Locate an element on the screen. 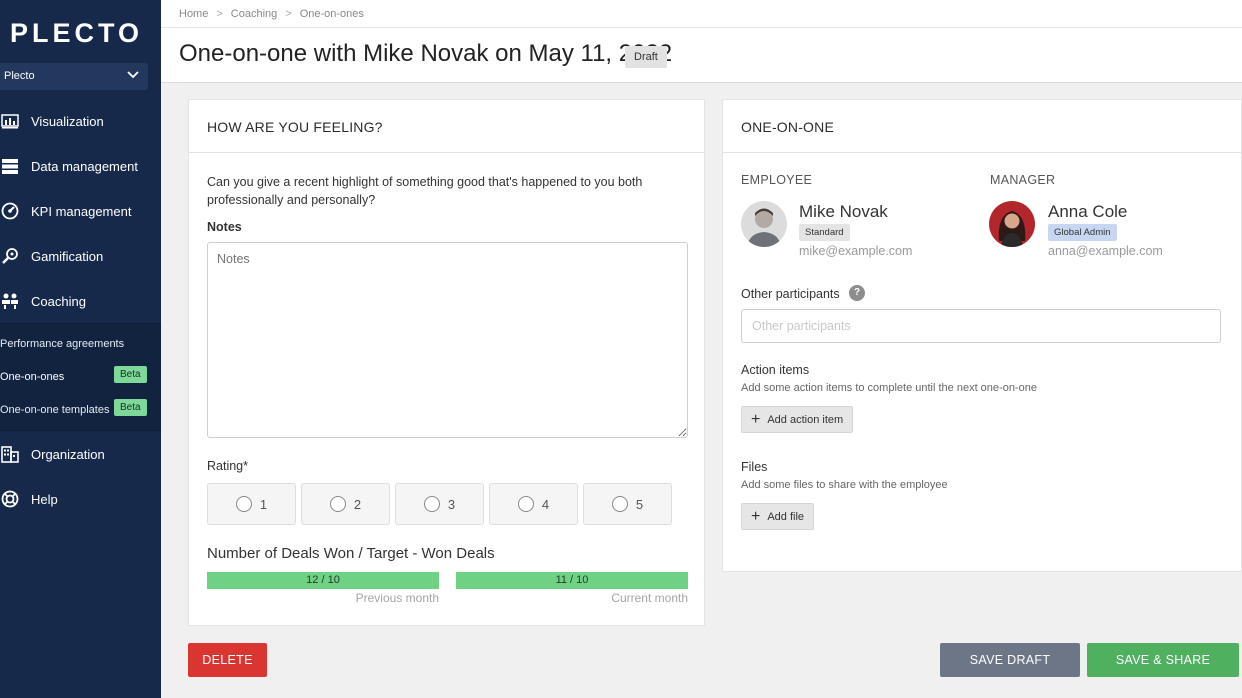 The height and width of the screenshot is (698, 1242). sidebar-item-help: Help is located at coordinates (80, 499).